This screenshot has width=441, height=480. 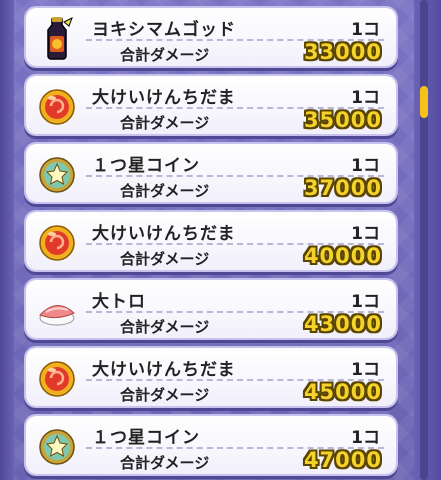 I want to click on list-item: 大けいけんちだま 1コ 合計ダメージ 40000, so click(x=211, y=241).